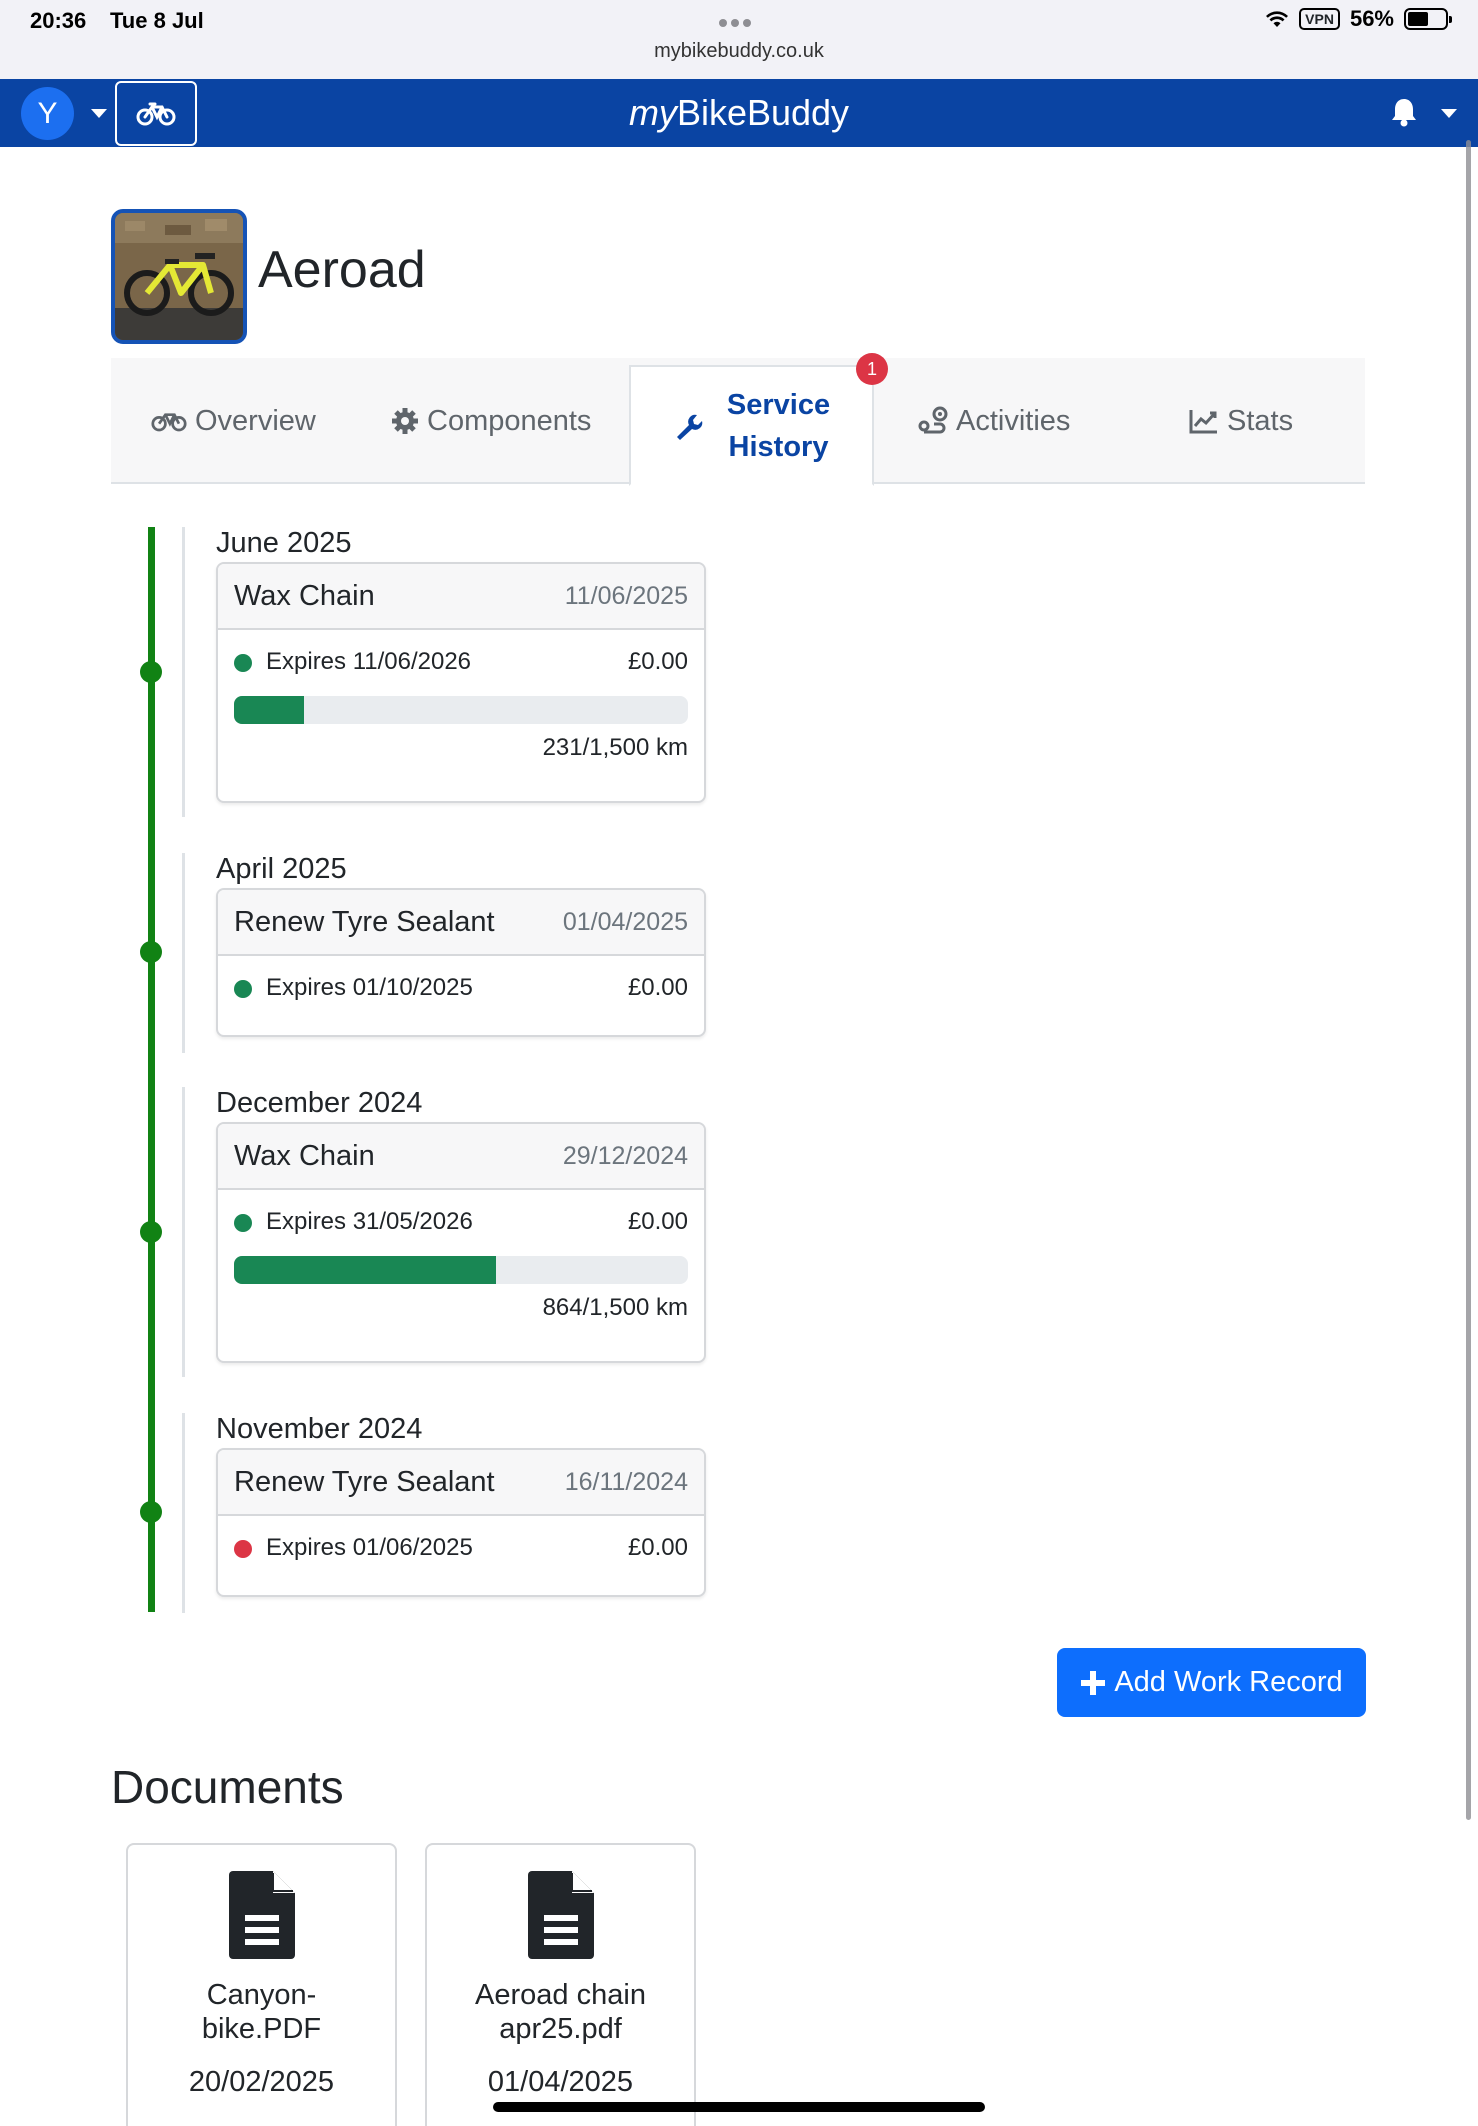 This screenshot has width=1478, height=2126. I want to click on month-heading: November 2024, so click(319, 1429).